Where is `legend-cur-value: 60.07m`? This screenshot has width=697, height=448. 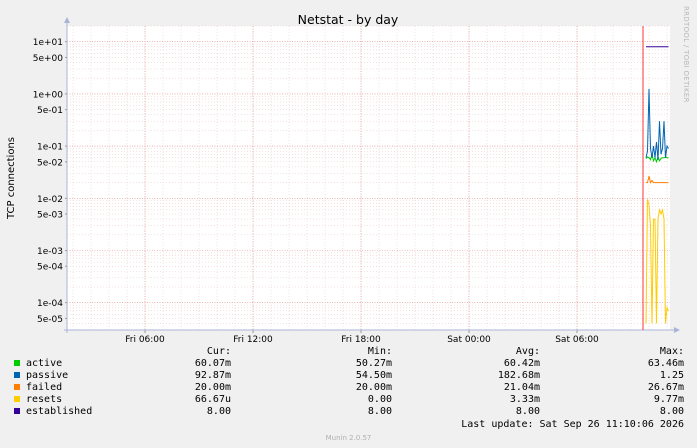 legend-cur-value: 60.07m is located at coordinates (212, 363).